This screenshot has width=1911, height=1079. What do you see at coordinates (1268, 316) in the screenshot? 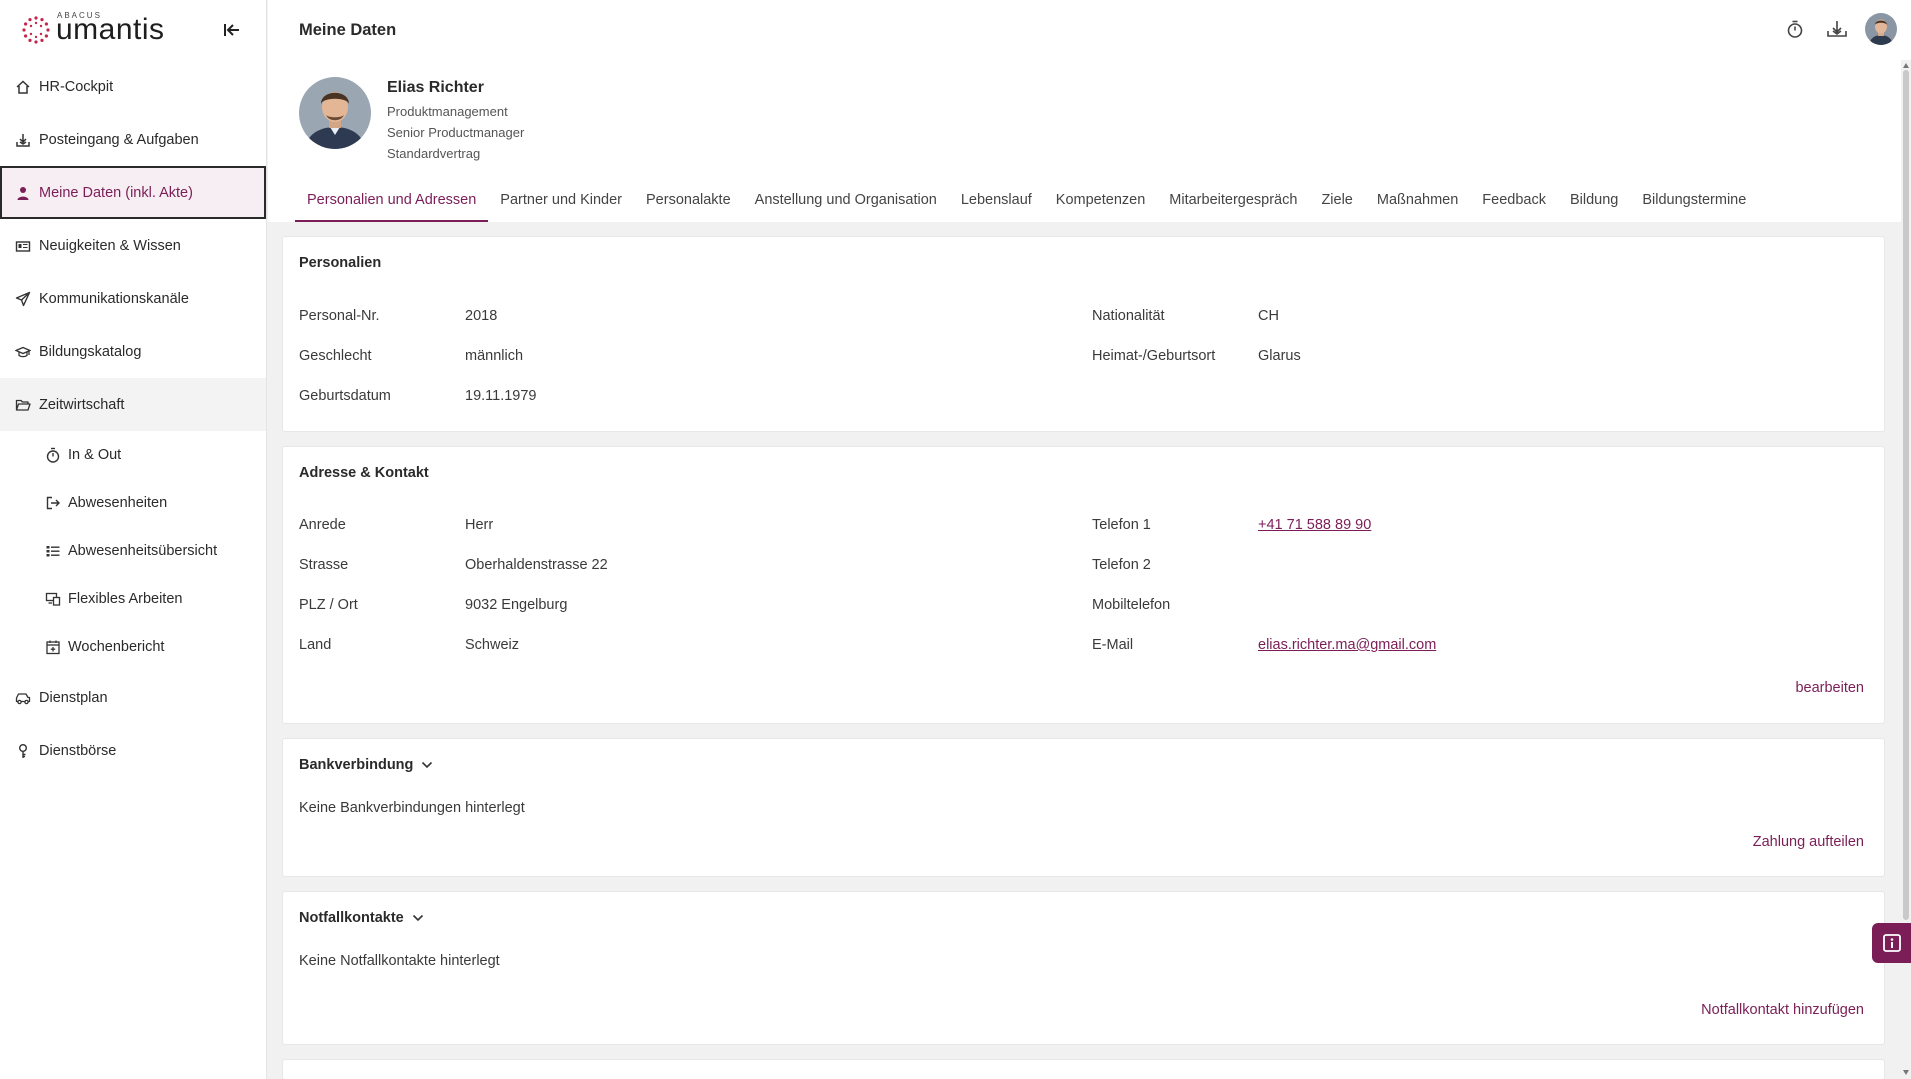
I see `field-value: CH` at bounding box center [1268, 316].